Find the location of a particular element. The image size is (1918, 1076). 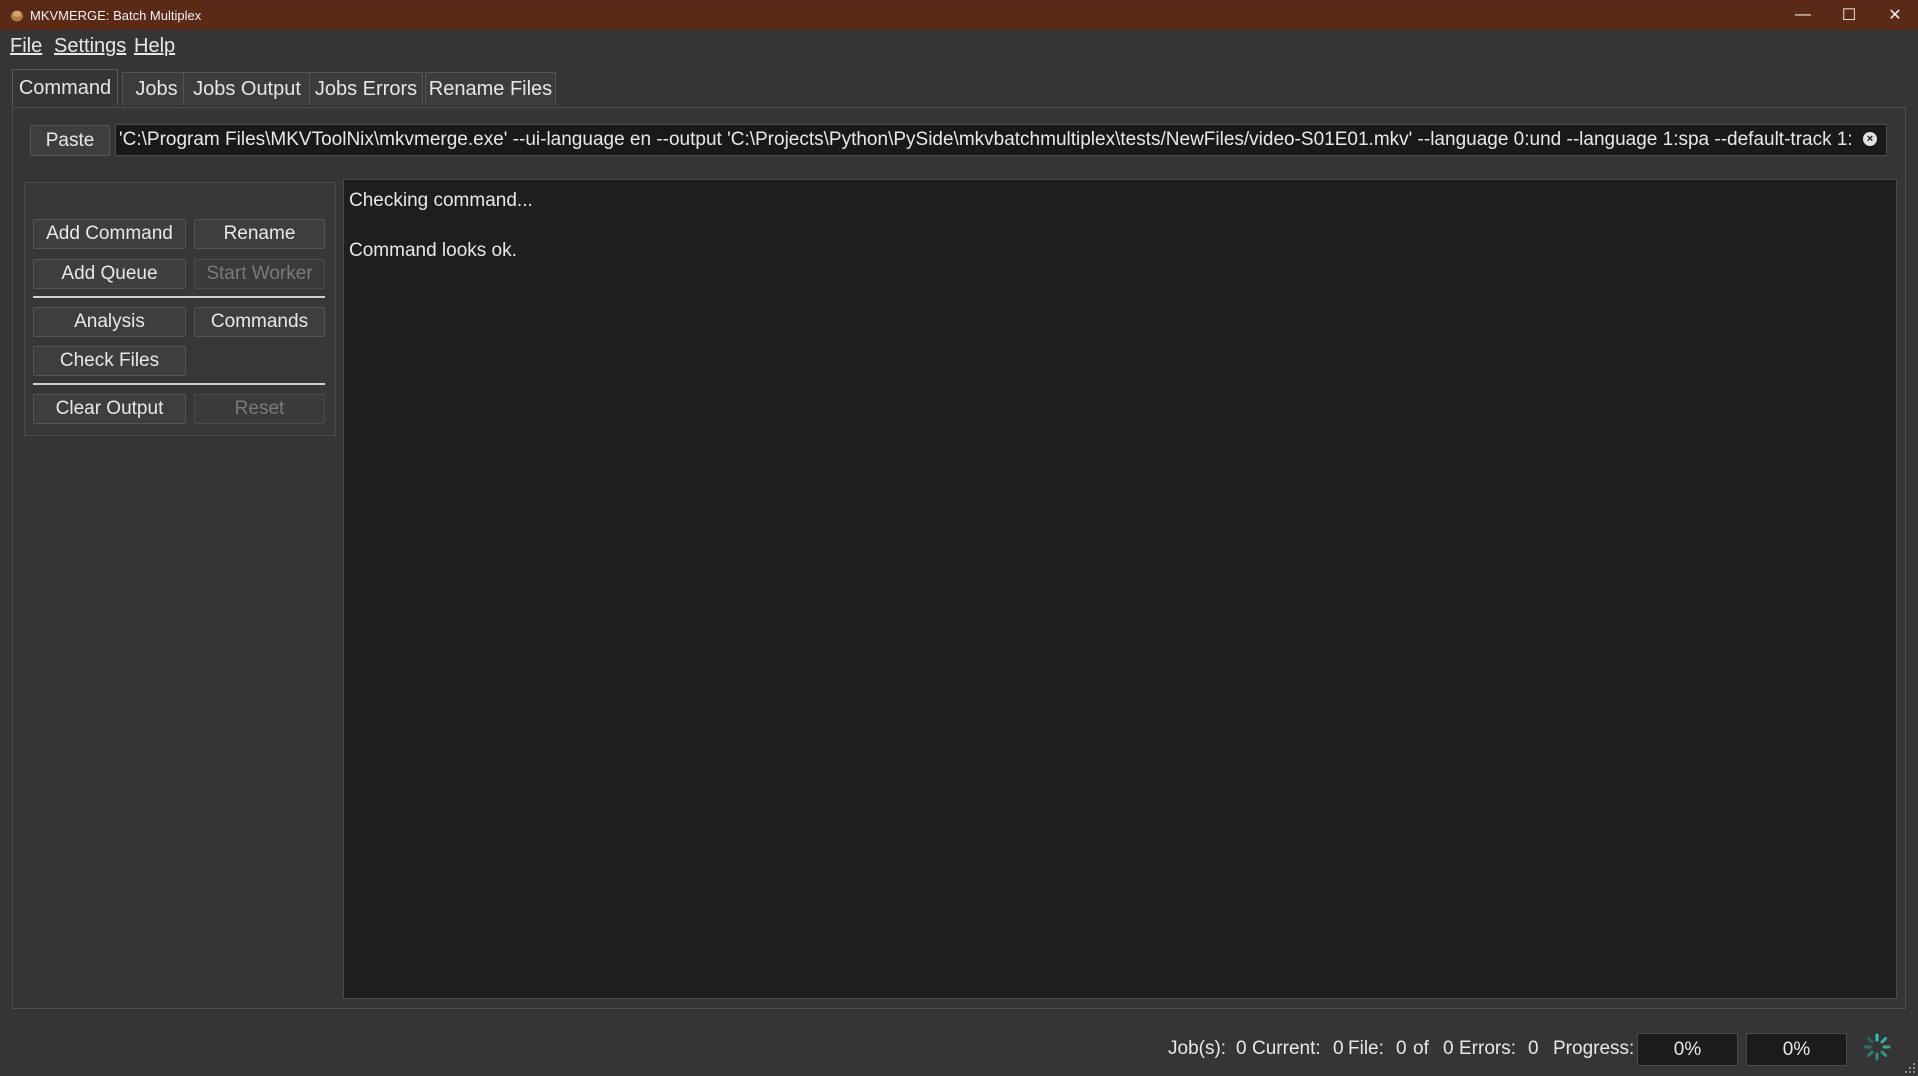

analysis-button: Analysis is located at coordinates (109, 322).